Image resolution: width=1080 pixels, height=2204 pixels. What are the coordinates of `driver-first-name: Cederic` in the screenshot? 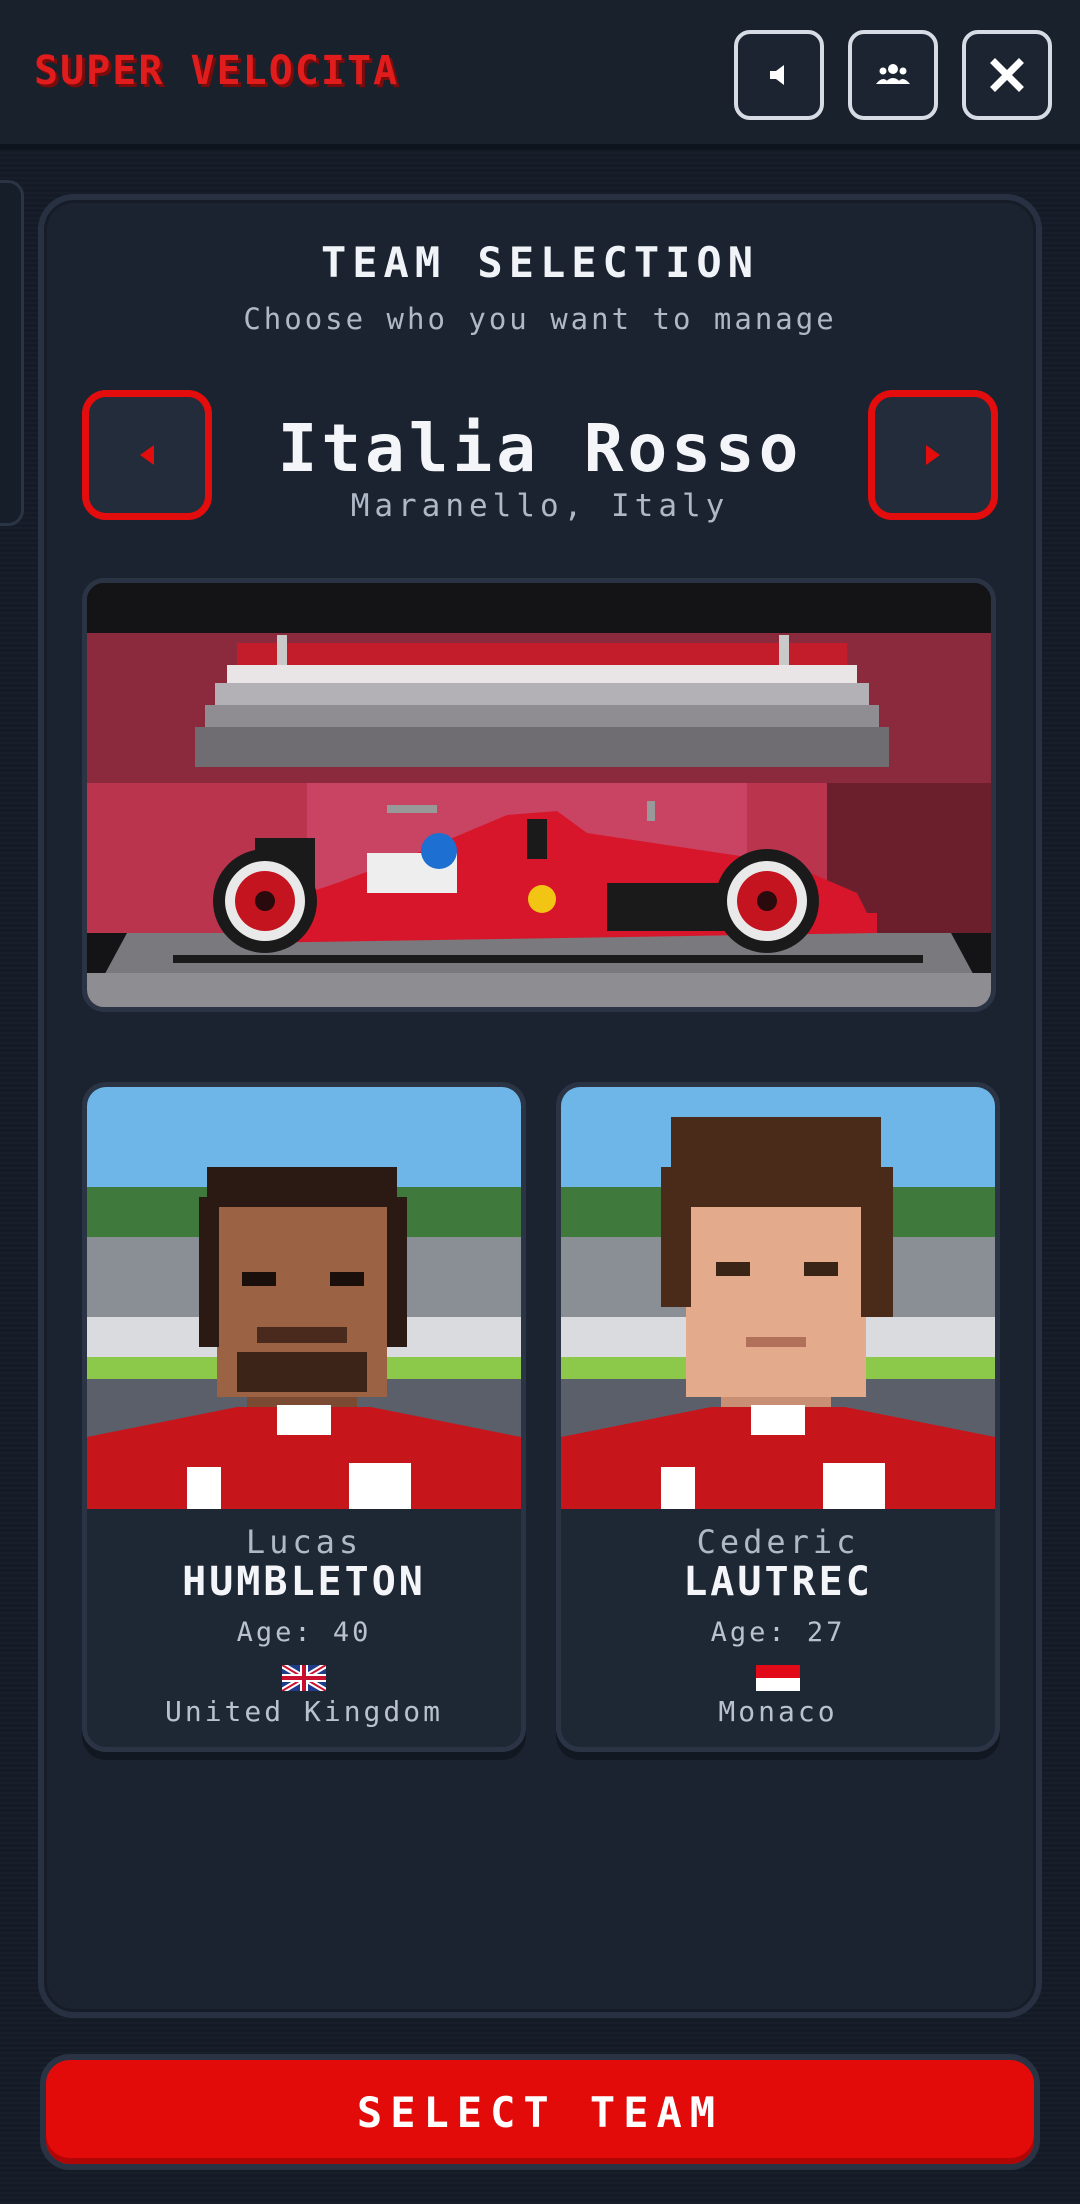 It's located at (778, 1542).